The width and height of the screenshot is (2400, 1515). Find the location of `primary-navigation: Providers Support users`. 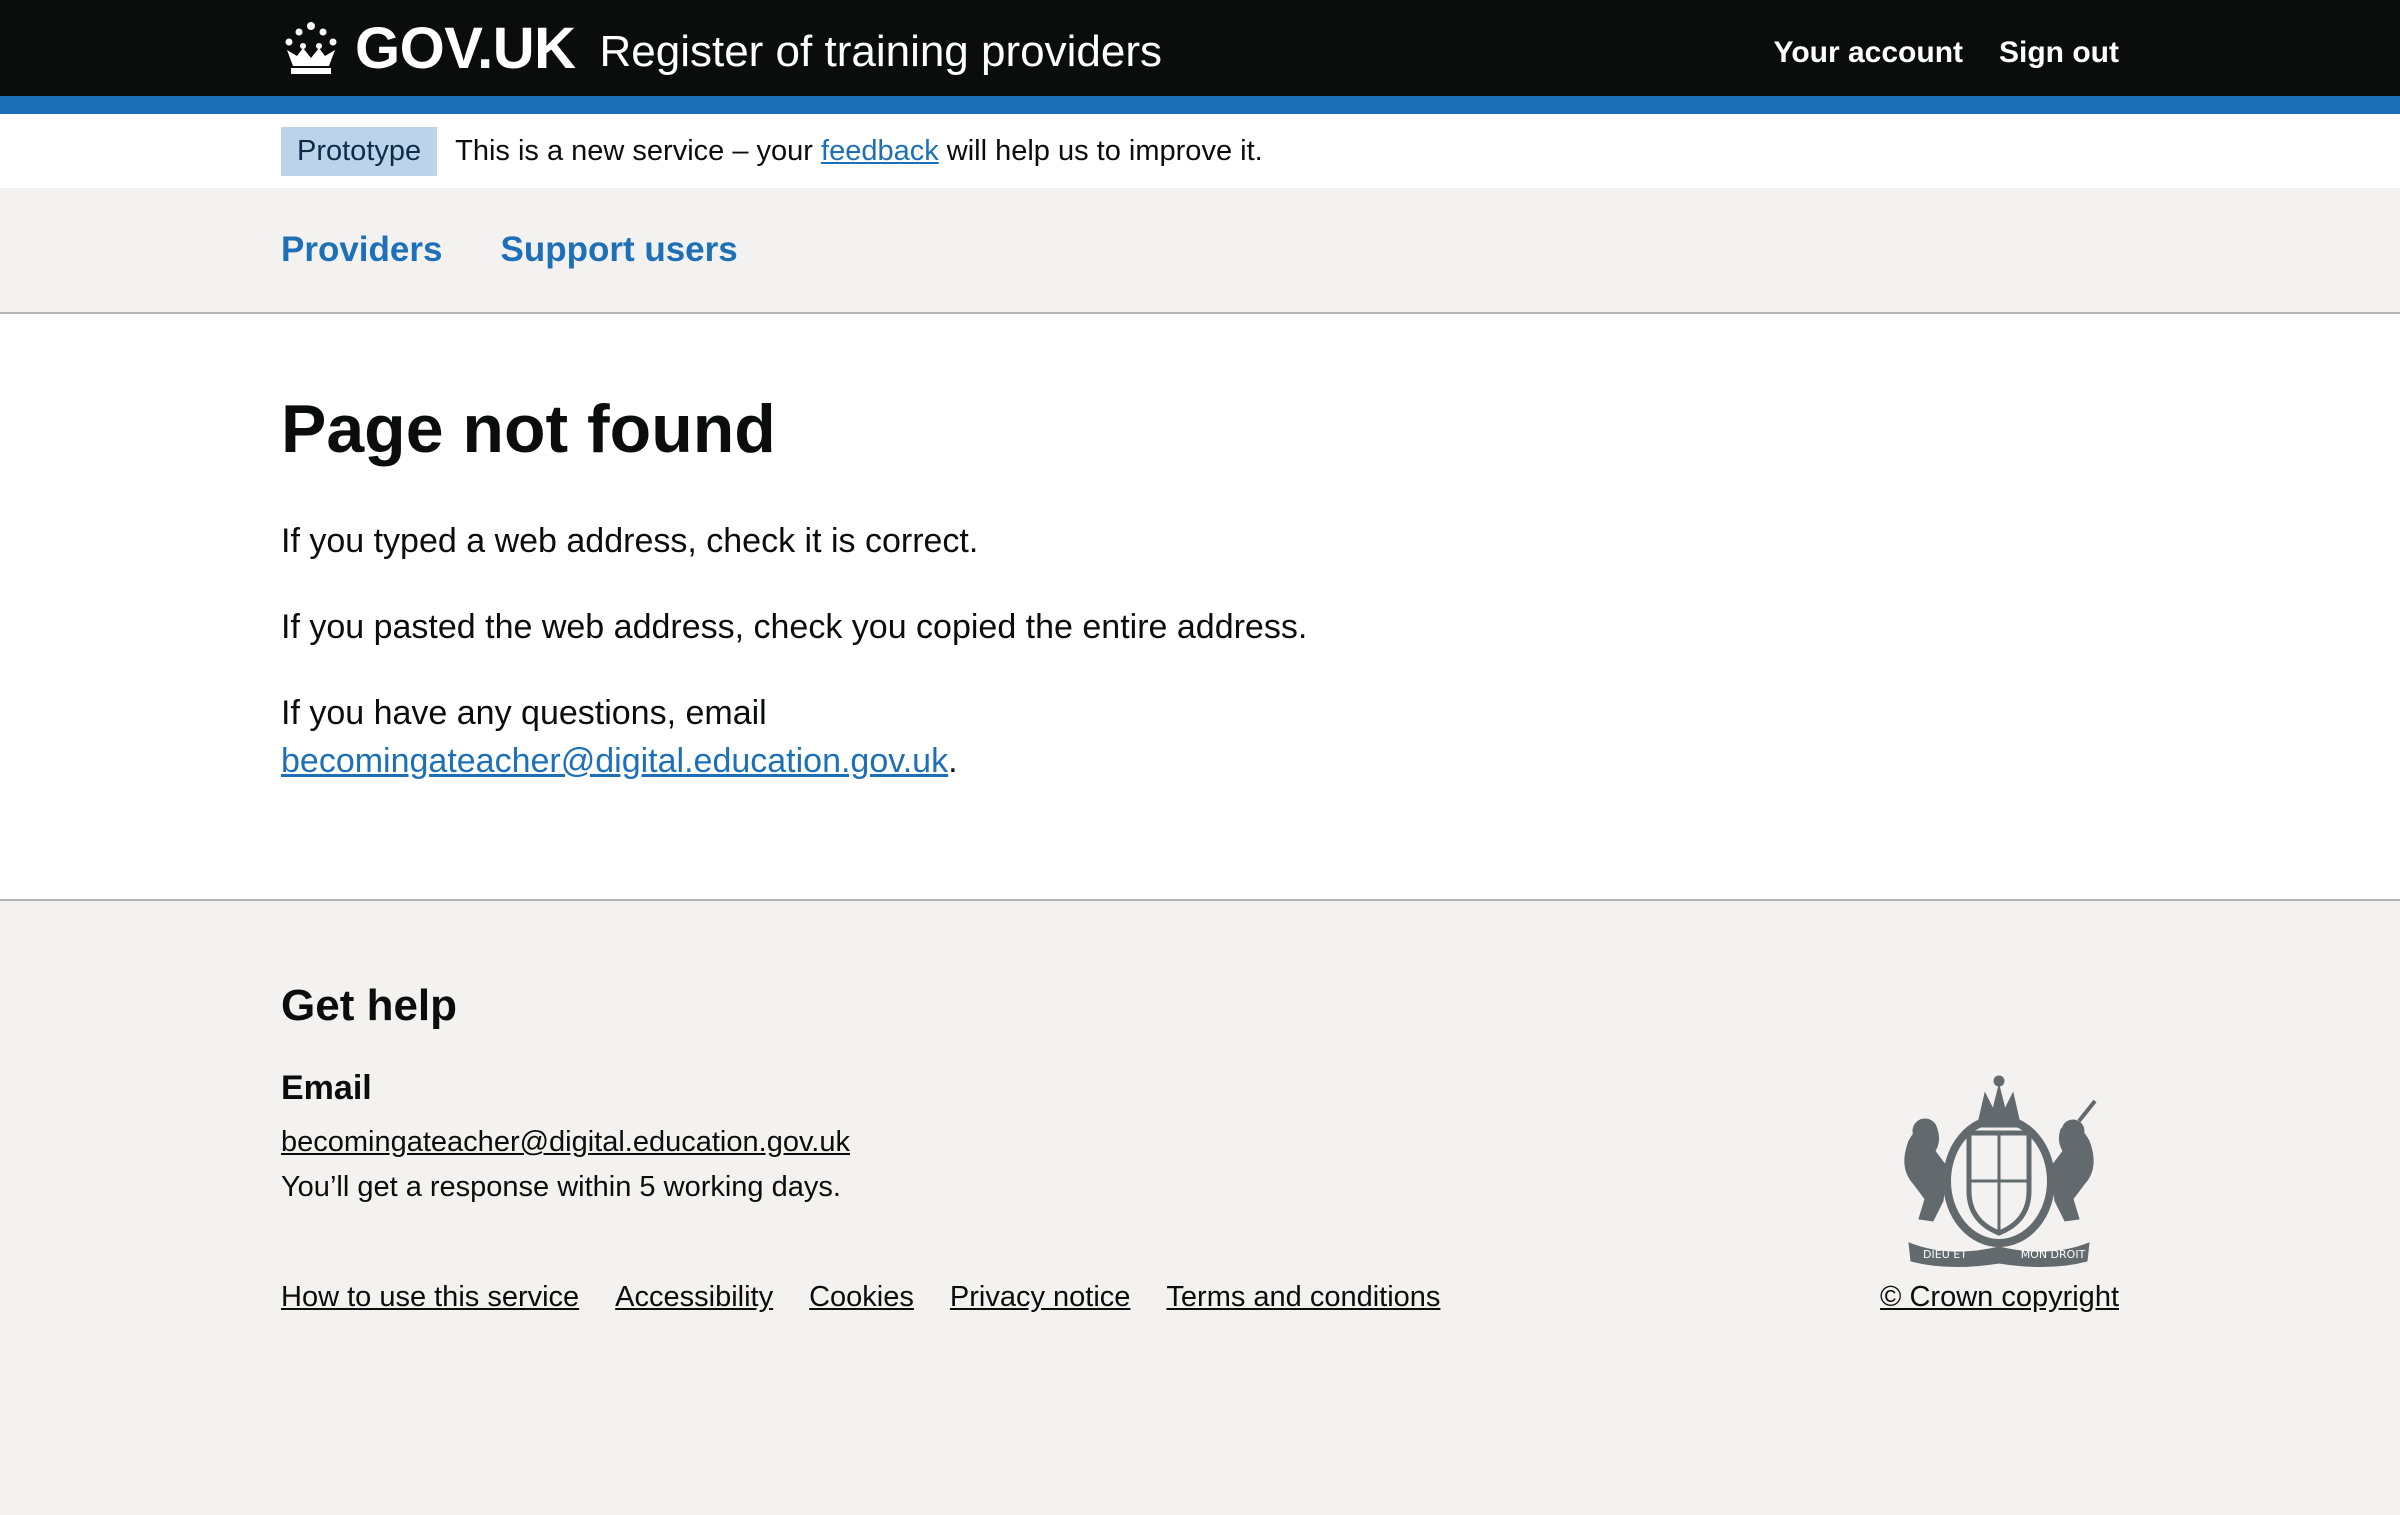

primary-navigation: Providers Support users is located at coordinates (1200, 251).